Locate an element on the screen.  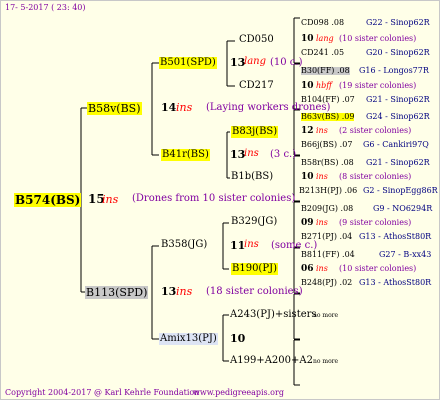
cd098-ins: lang is located at coordinates (325, 38).